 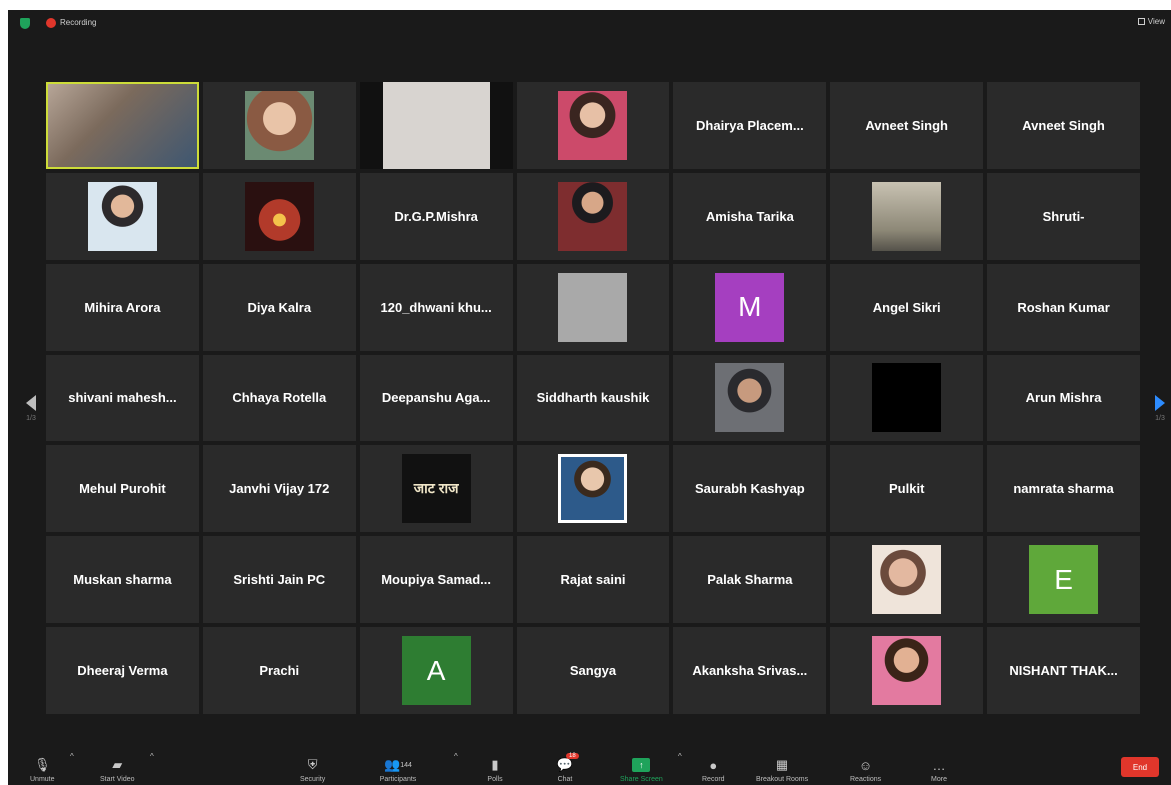 I want to click on participant-name: Amisha Tarika, so click(x=749, y=216).